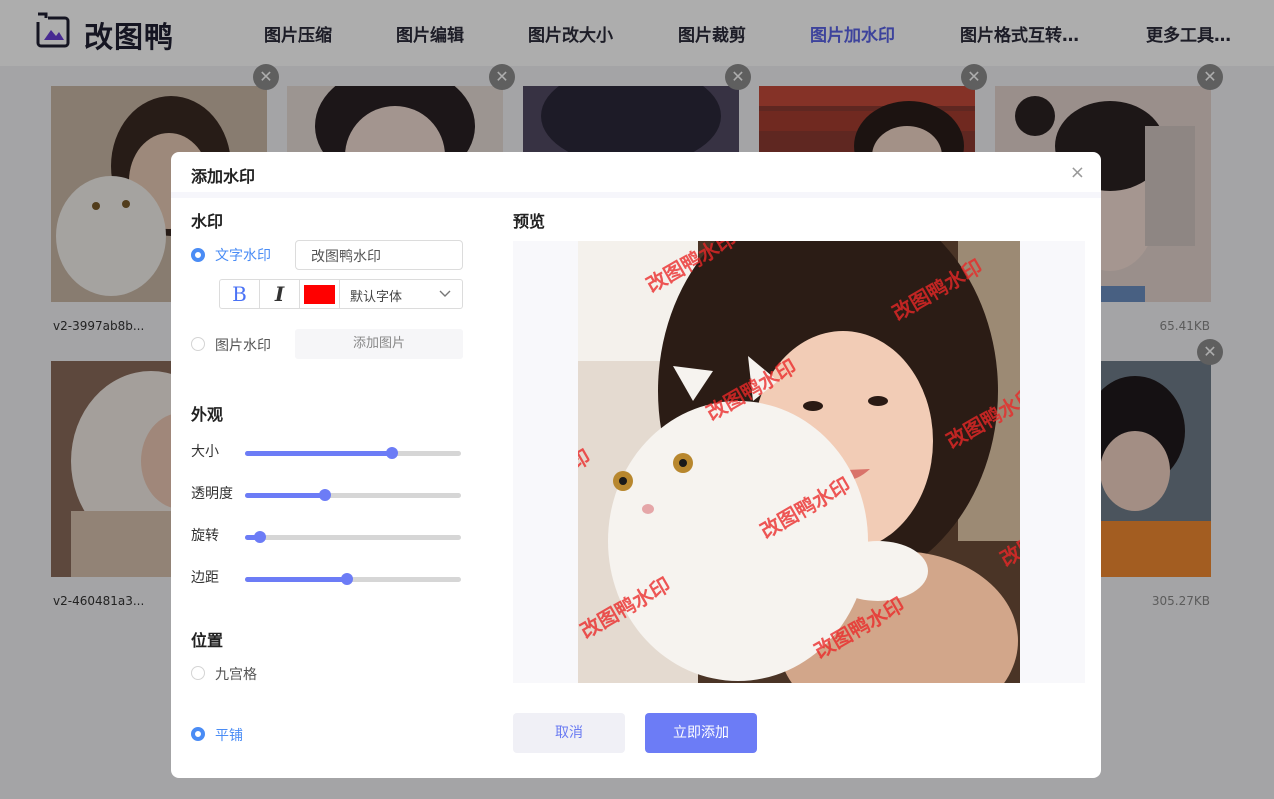 This screenshot has height=799, width=1274. What do you see at coordinates (353, 495) in the screenshot?
I see `opacity-slider` at bounding box center [353, 495].